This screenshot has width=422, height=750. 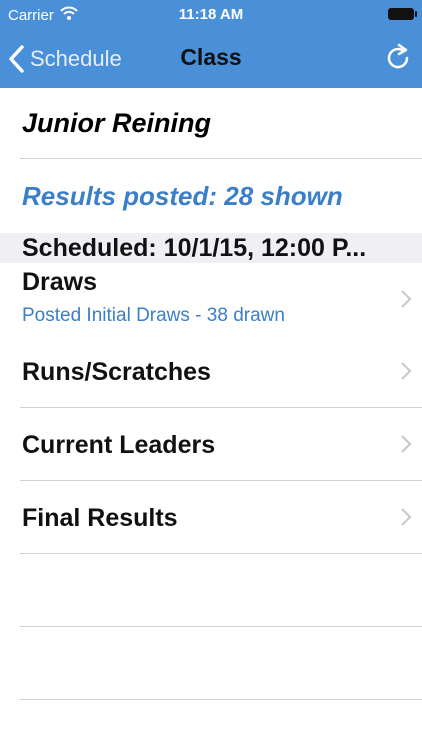 I want to click on divider, so click(x=221, y=699).